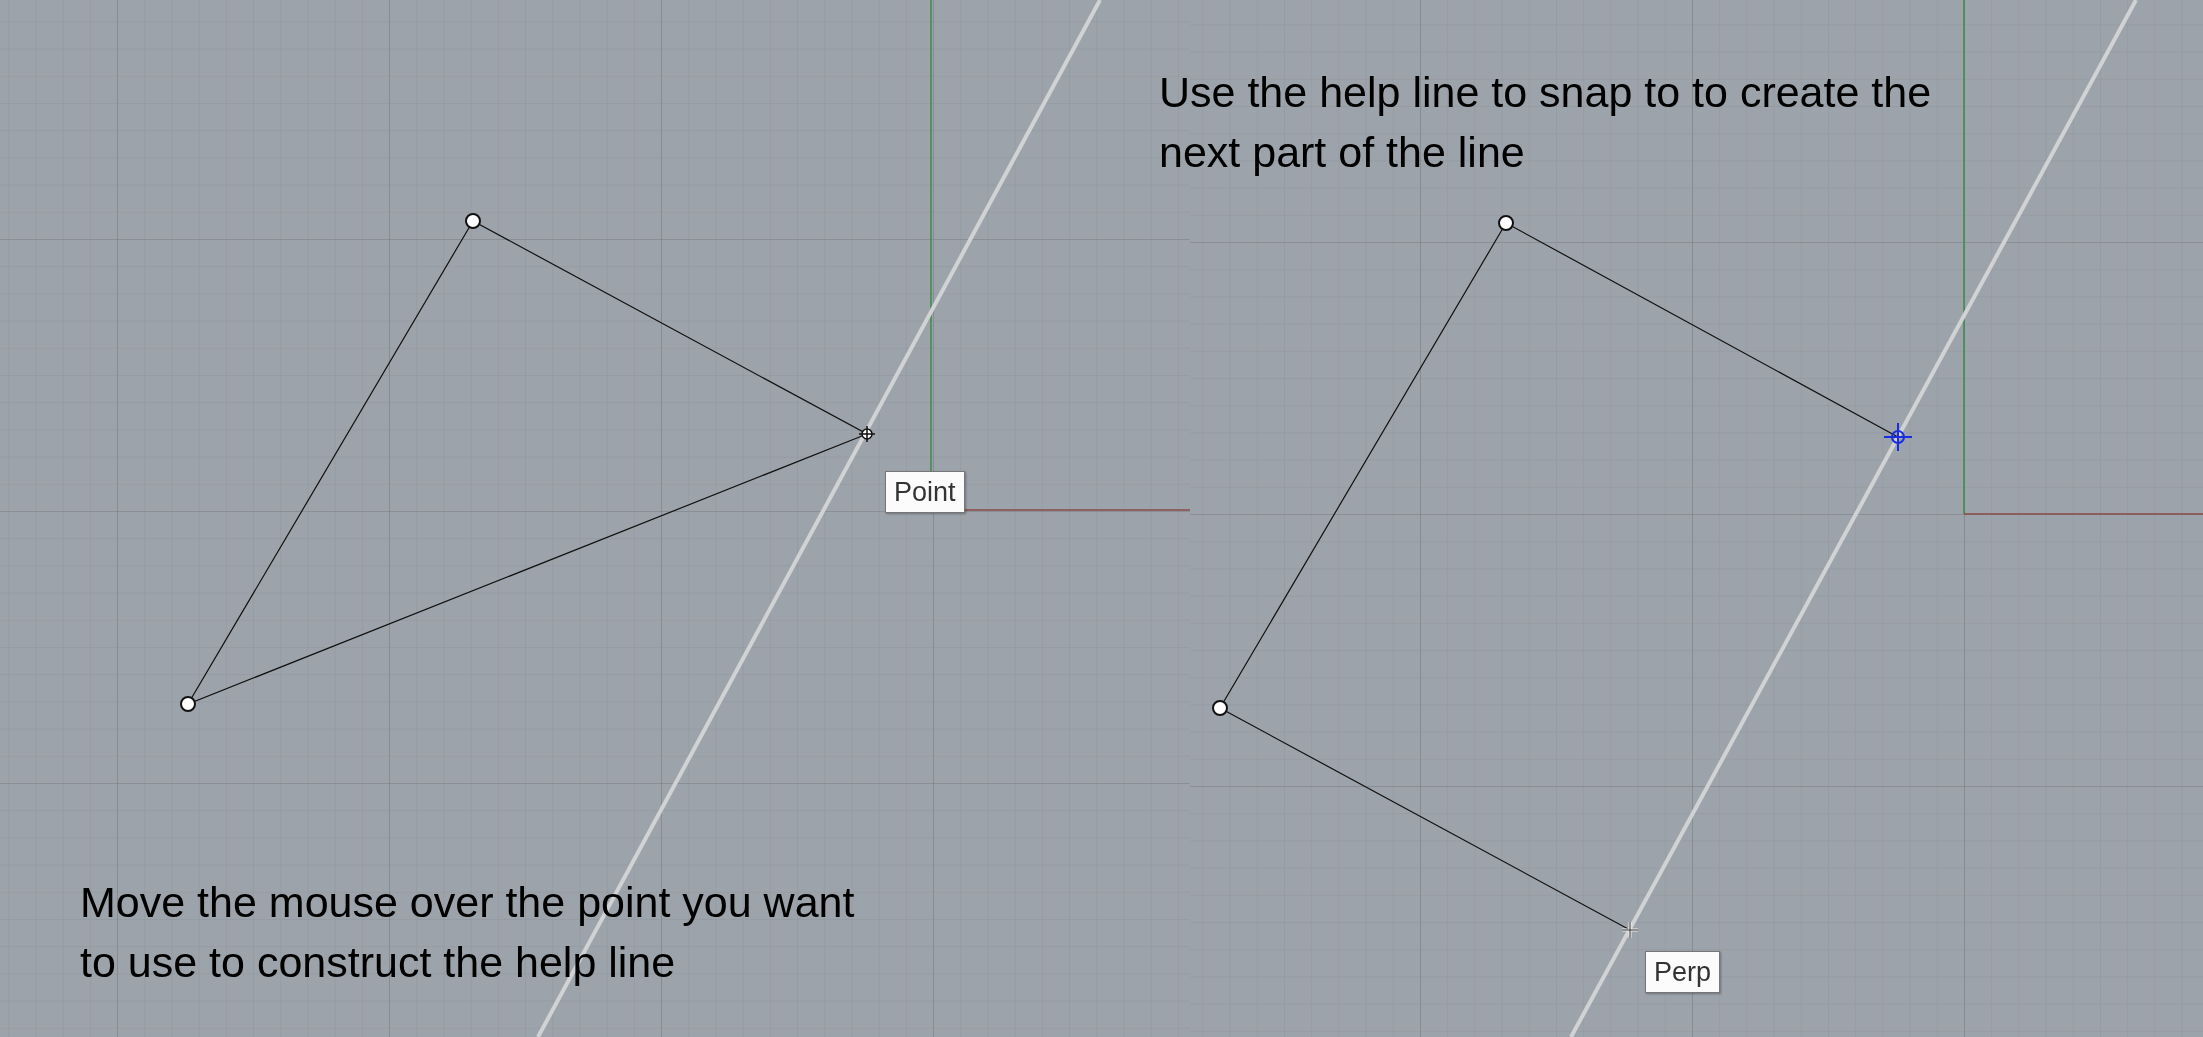 The width and height of the screenshot is (2203, 1037). What do you see at coordinates (1683, 972) in the screenshot?
I see `snap-tooltip: Perp` at bounding box center [1683, 972].